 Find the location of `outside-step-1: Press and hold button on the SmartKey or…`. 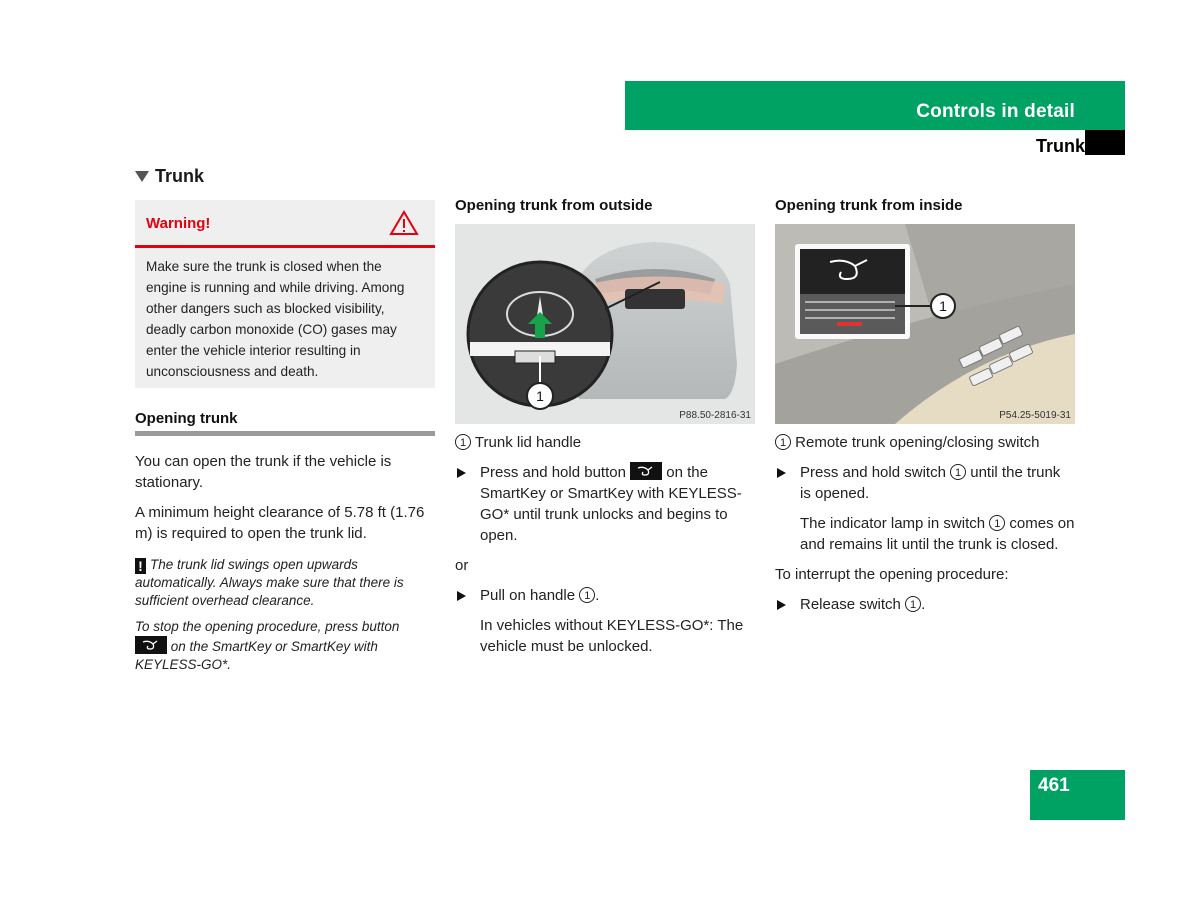

outside-step-1: Press and hold button on the SmartKey or… is located at coordinates (605, 504).